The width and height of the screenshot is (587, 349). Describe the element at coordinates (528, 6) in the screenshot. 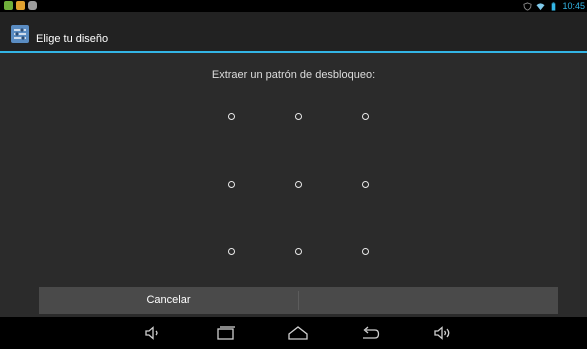

I see `shield-icon` at that location.